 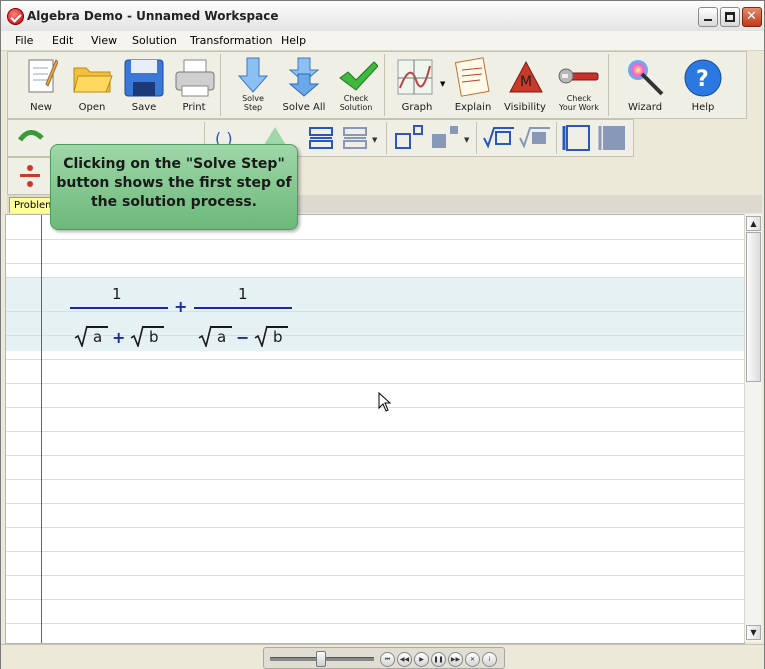 I want to click on scroll-thumb, so click(x=753, y=307).